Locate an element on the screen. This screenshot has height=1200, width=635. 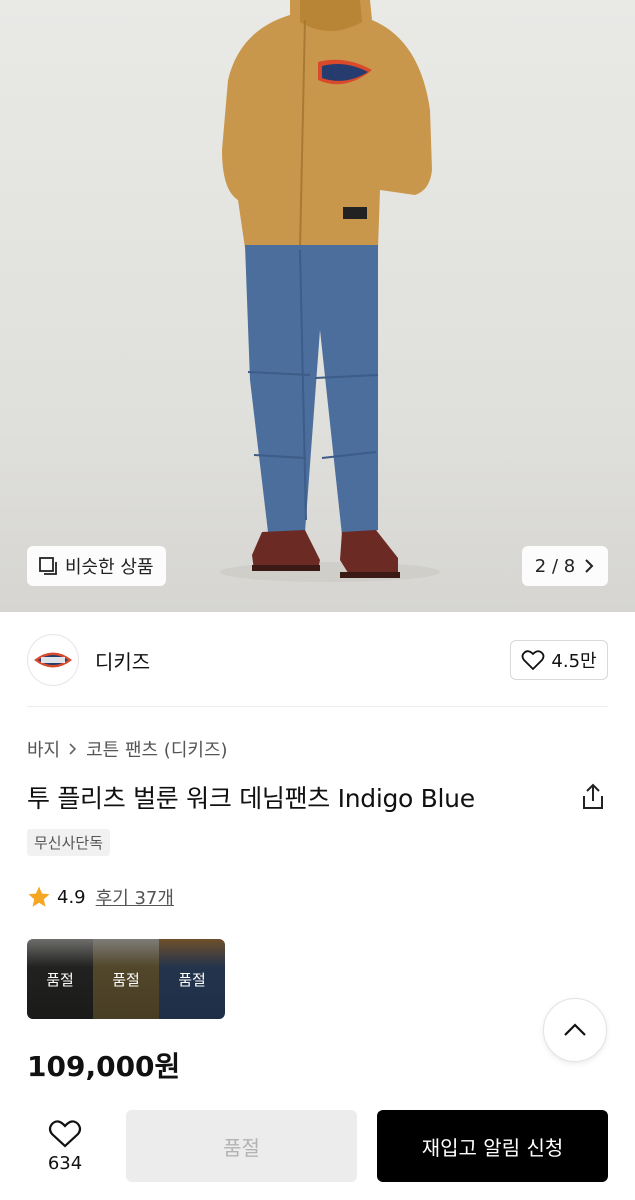
brand-name: 디키즈 is located at coordinates (122, 660).